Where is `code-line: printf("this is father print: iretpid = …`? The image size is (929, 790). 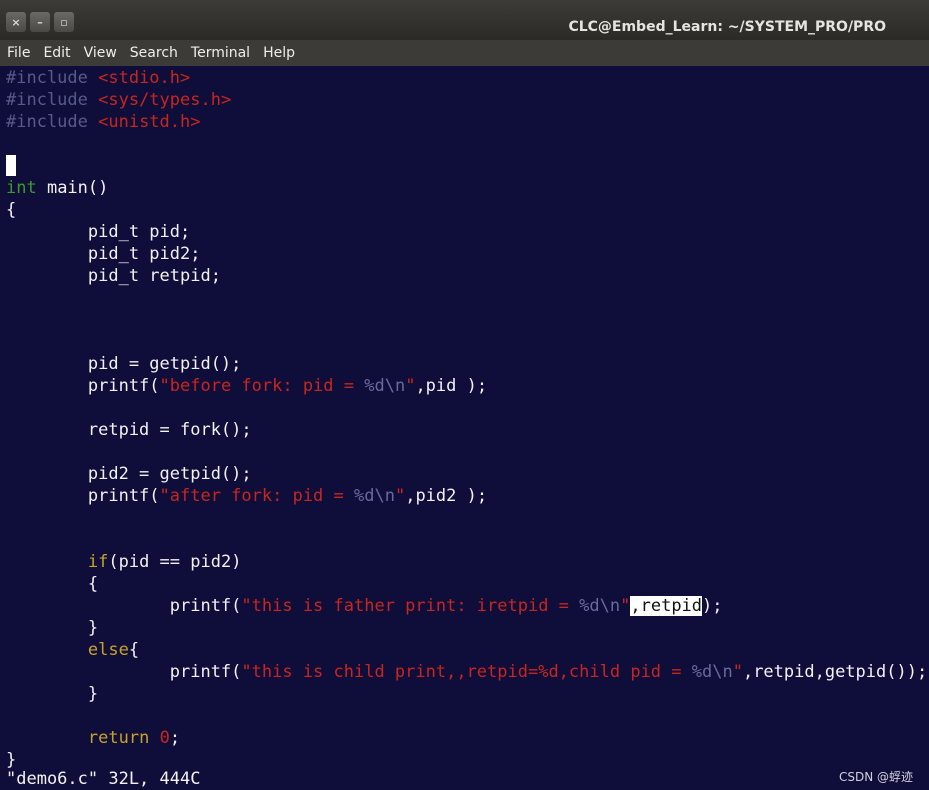 code-line: printf("this is father print: iretpid = … is located at coordinates (364, 606).